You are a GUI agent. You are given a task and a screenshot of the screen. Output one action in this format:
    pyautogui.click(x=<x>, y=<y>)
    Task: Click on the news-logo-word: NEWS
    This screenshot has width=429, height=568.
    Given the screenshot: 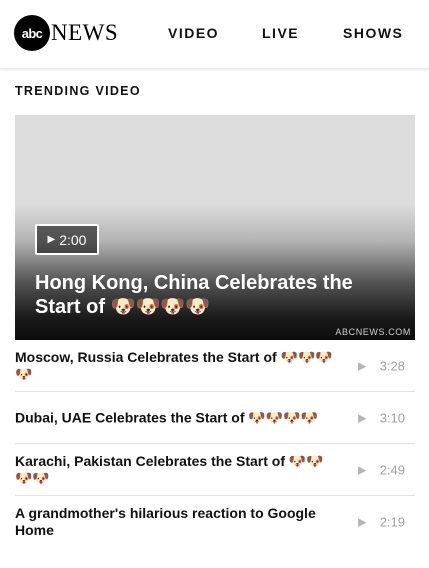 What is the action you would take?
    pyautogui.click(x=85, y=32)
    